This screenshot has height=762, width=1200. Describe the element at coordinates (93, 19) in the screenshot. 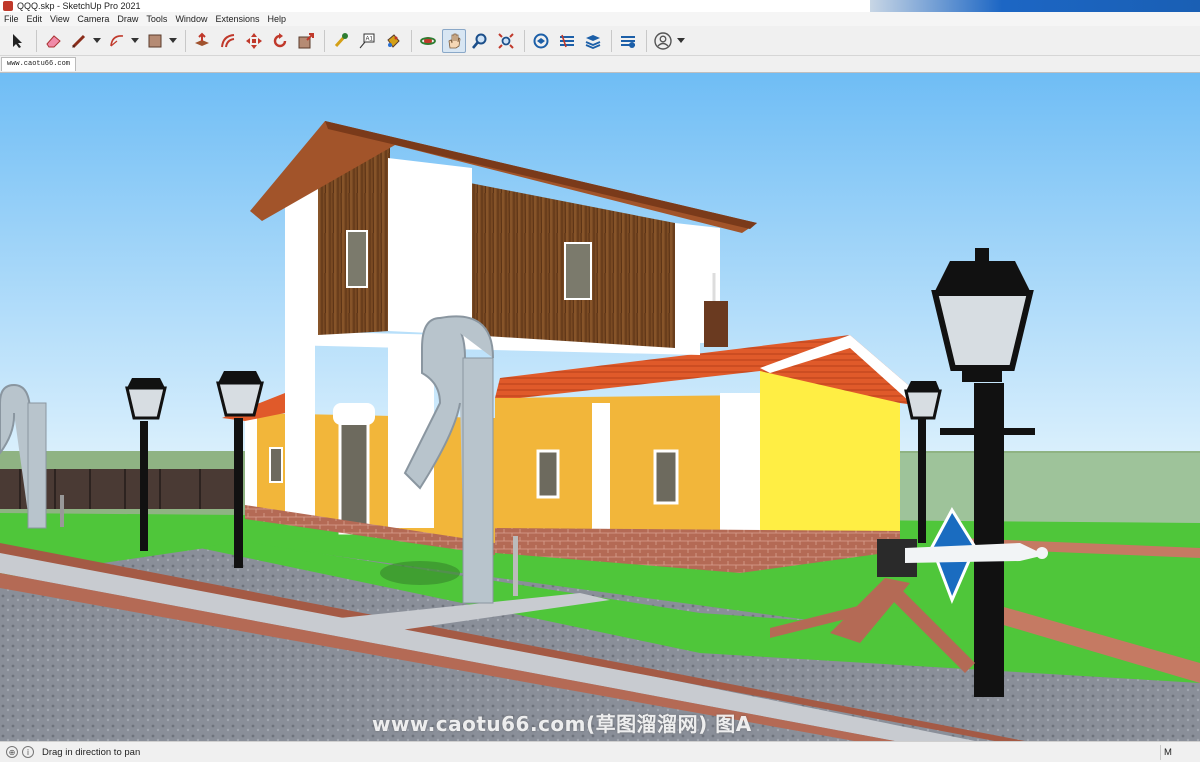

I see `menu-camera: Camera` at that location.